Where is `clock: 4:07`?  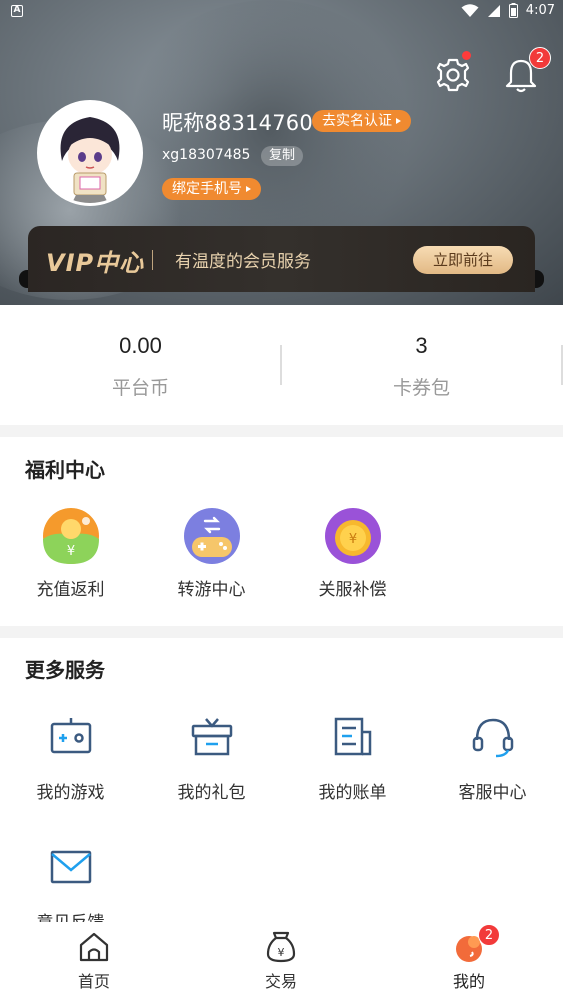 clock: 4:07 is located at coordinates (540, 10).